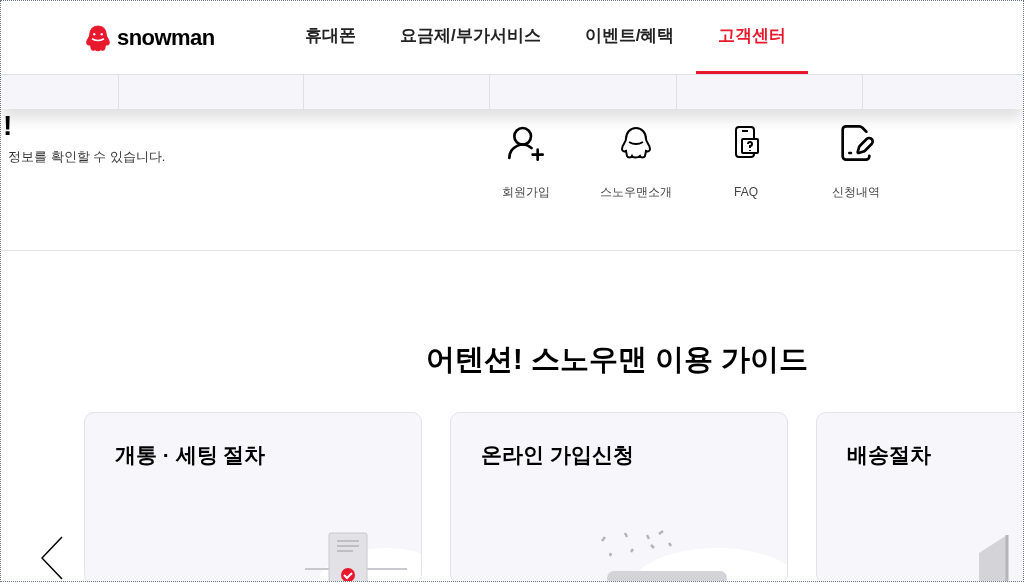 The width and height of the screenshot is (1024, 582). I want to click on nav-link: 휴대폰, so click(330, 37).